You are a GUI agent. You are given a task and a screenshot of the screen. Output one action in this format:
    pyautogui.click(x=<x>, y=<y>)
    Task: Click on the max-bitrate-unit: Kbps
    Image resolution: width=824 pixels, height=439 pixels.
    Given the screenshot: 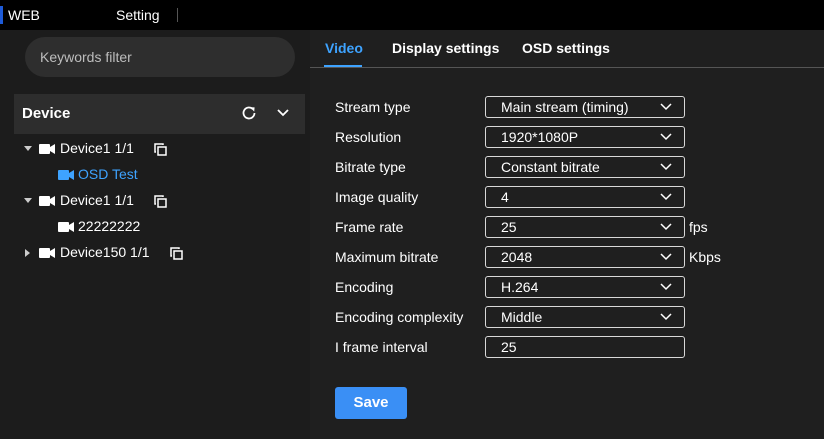 What is the action you would take?
    pyautogui.click(x=705, y=257)
    